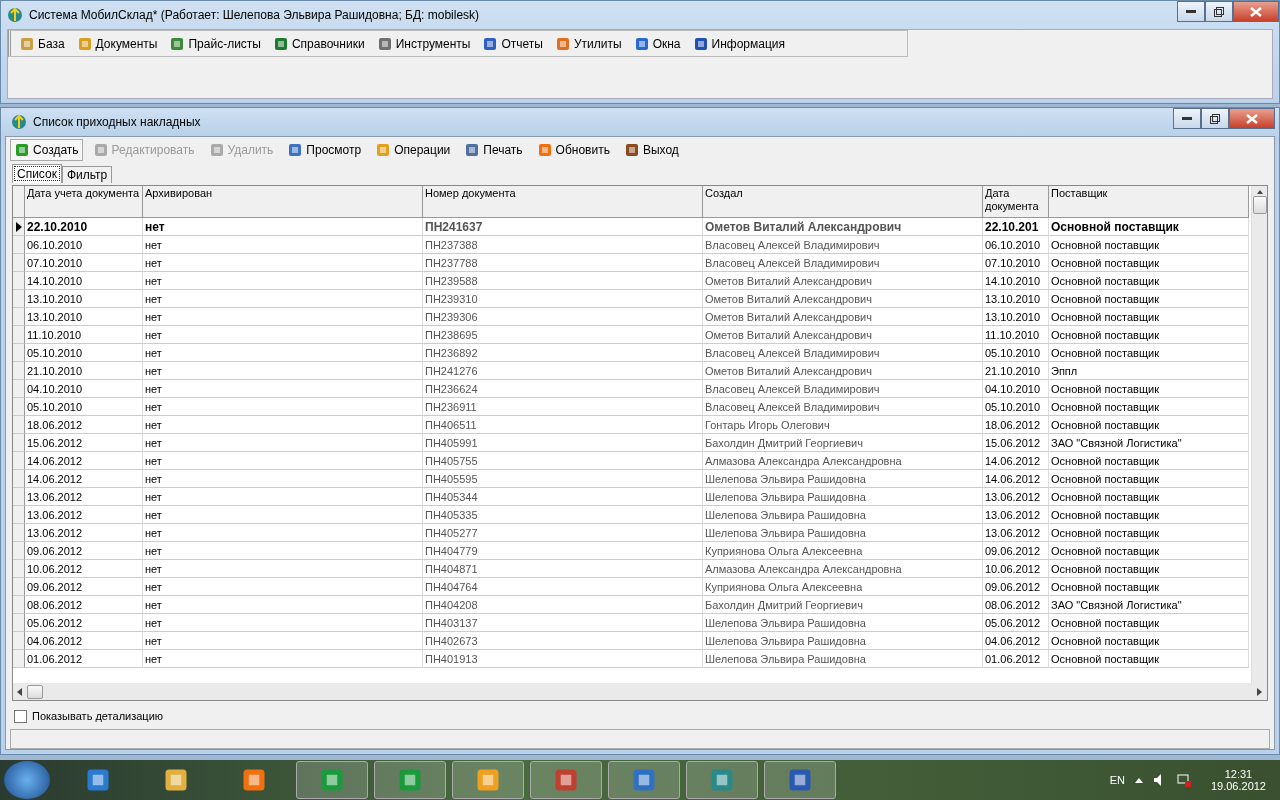 This screenshot has height=800, width=1280. Describe the element at coordinates (843, 299) in the screenshot. I see `table-cell: Ометов Виталий Александрович` at that location.